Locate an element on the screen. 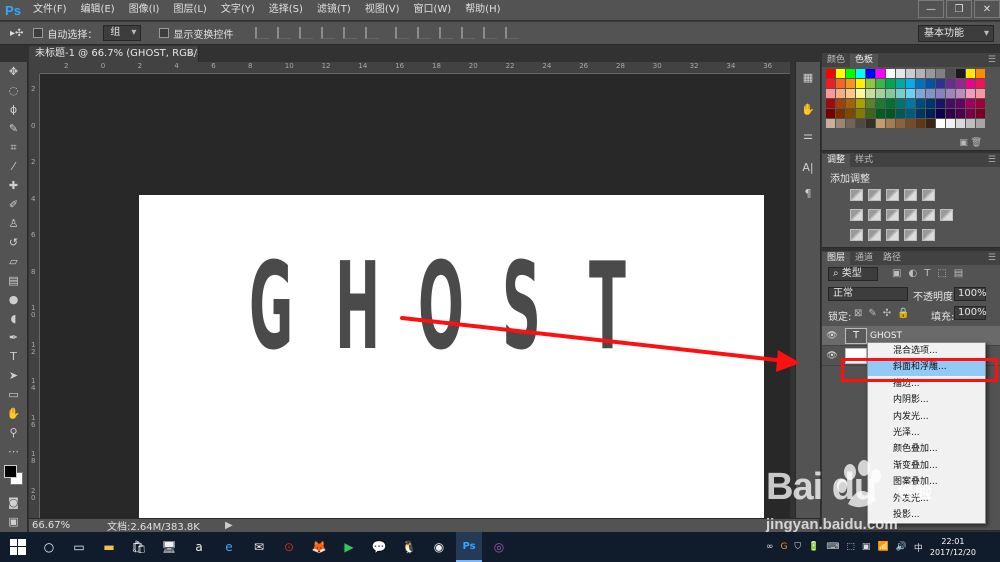  tray-keyboard-icon: ⌨ is located at coordinates (832, 547).